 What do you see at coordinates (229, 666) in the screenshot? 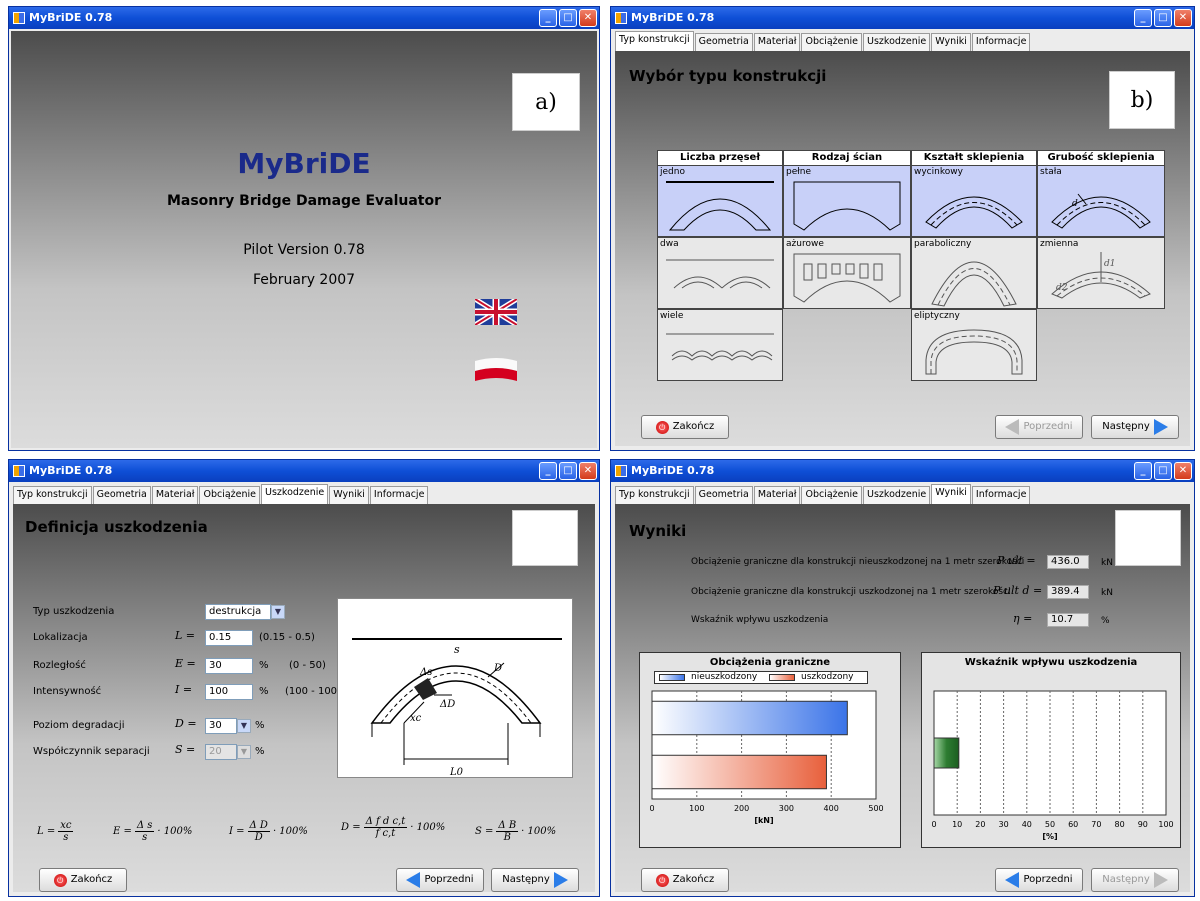
I see `extent-input: 30` at bounding box center [229, 666].